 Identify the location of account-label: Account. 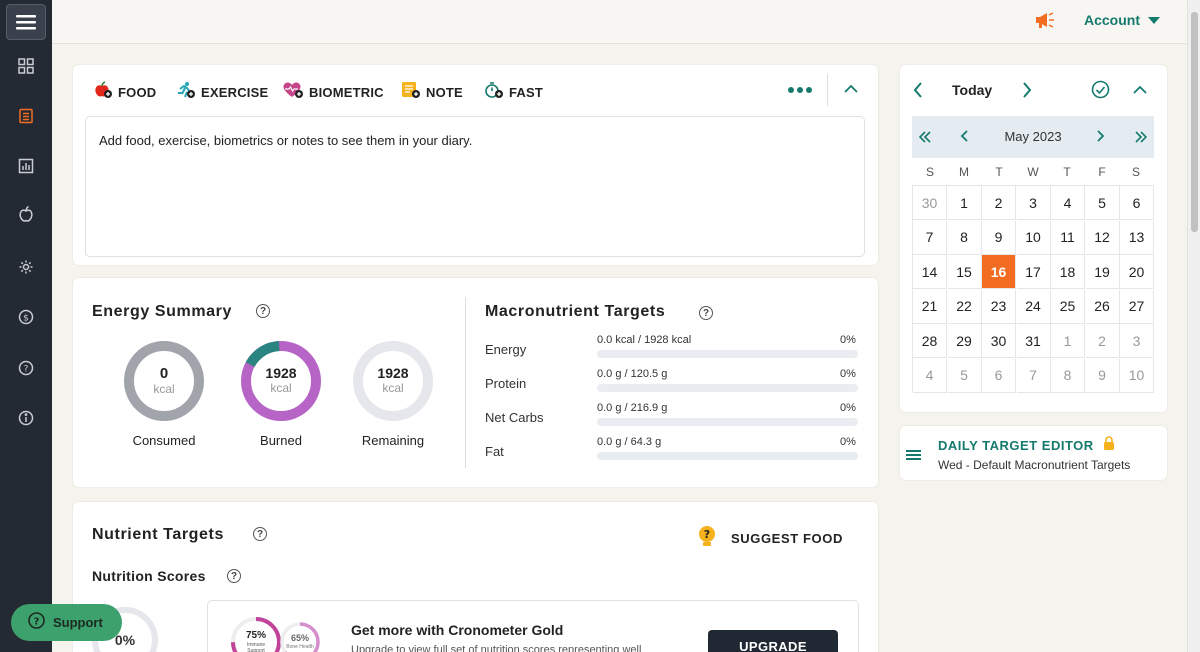
(1112, 20).